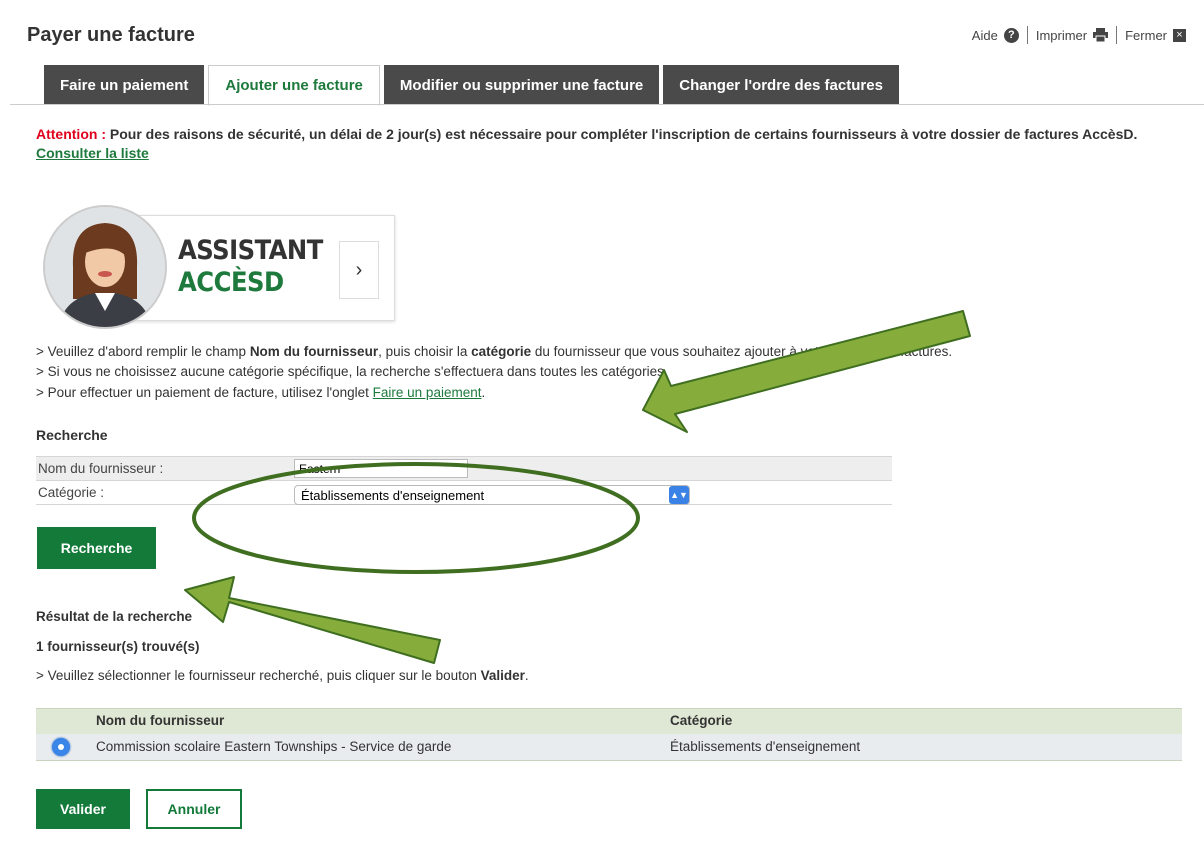 The height and width of the screenshot is (852, 1204). I want to click on faire-un-paiement-link: Faire un paiement, so click(427, 392).